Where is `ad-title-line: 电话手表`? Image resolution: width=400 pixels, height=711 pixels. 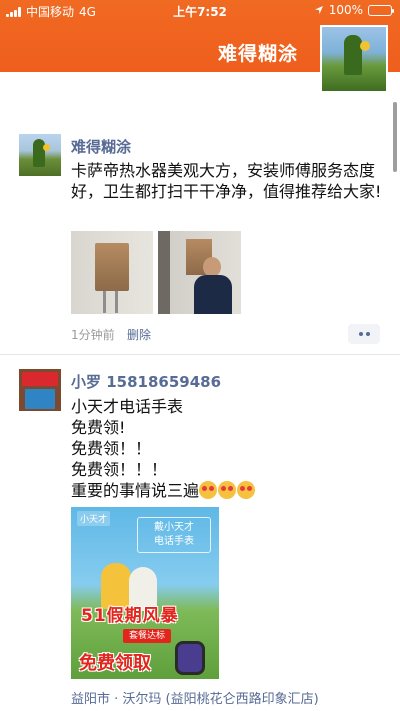
ad-title-line: 电话手表 is located at coordinates (174, 541).